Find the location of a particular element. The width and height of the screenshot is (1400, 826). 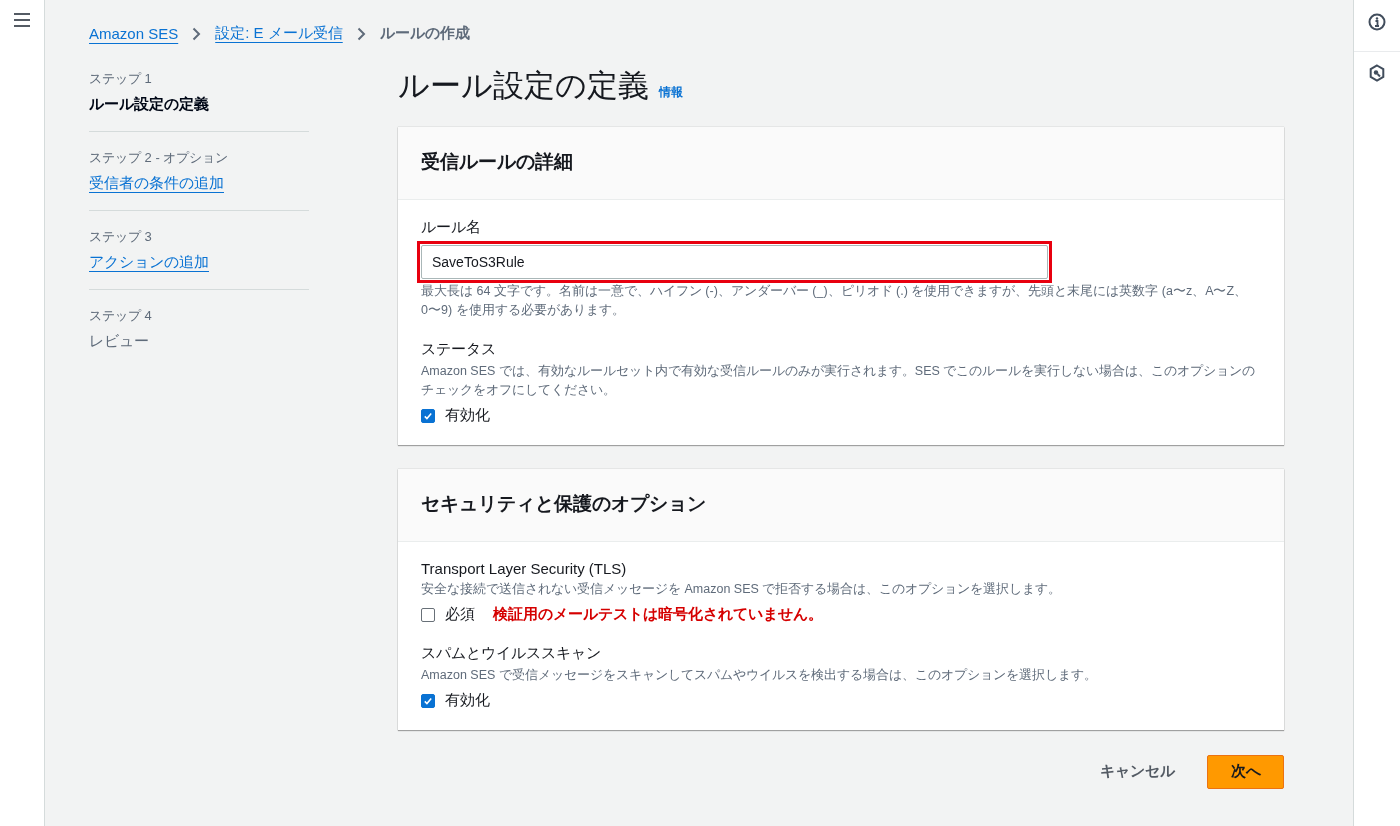

field-description: Amazon SES では、有効なルールセット内で有効な受信ルールのみが実行されます。SES でこのルールを実行しない場合は、このオプションのチェックをオフにしてください。 is located at coordinates (839, 381).